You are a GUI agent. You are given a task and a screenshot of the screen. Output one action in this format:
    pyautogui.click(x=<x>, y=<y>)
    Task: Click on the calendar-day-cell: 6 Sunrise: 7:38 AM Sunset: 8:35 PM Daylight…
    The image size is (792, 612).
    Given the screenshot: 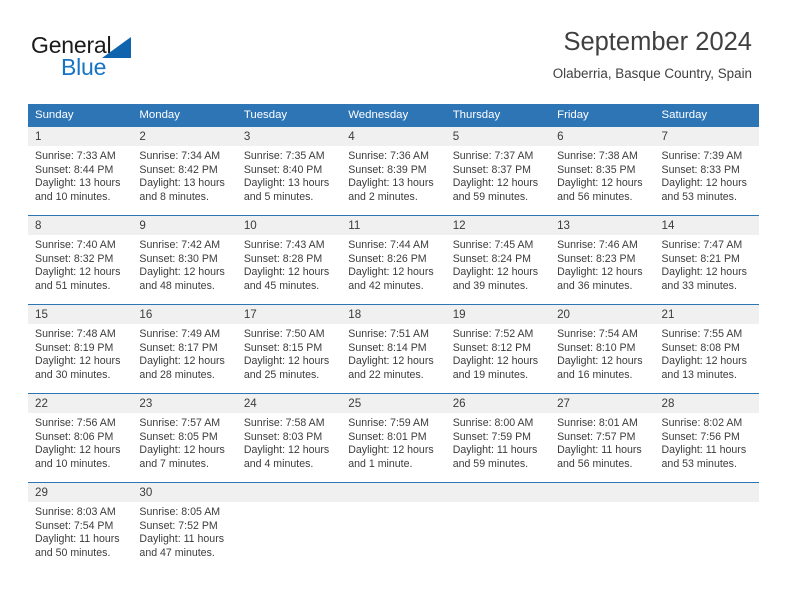 What is the action you would take?
    pyautogui.click(x=602, y=171)
    